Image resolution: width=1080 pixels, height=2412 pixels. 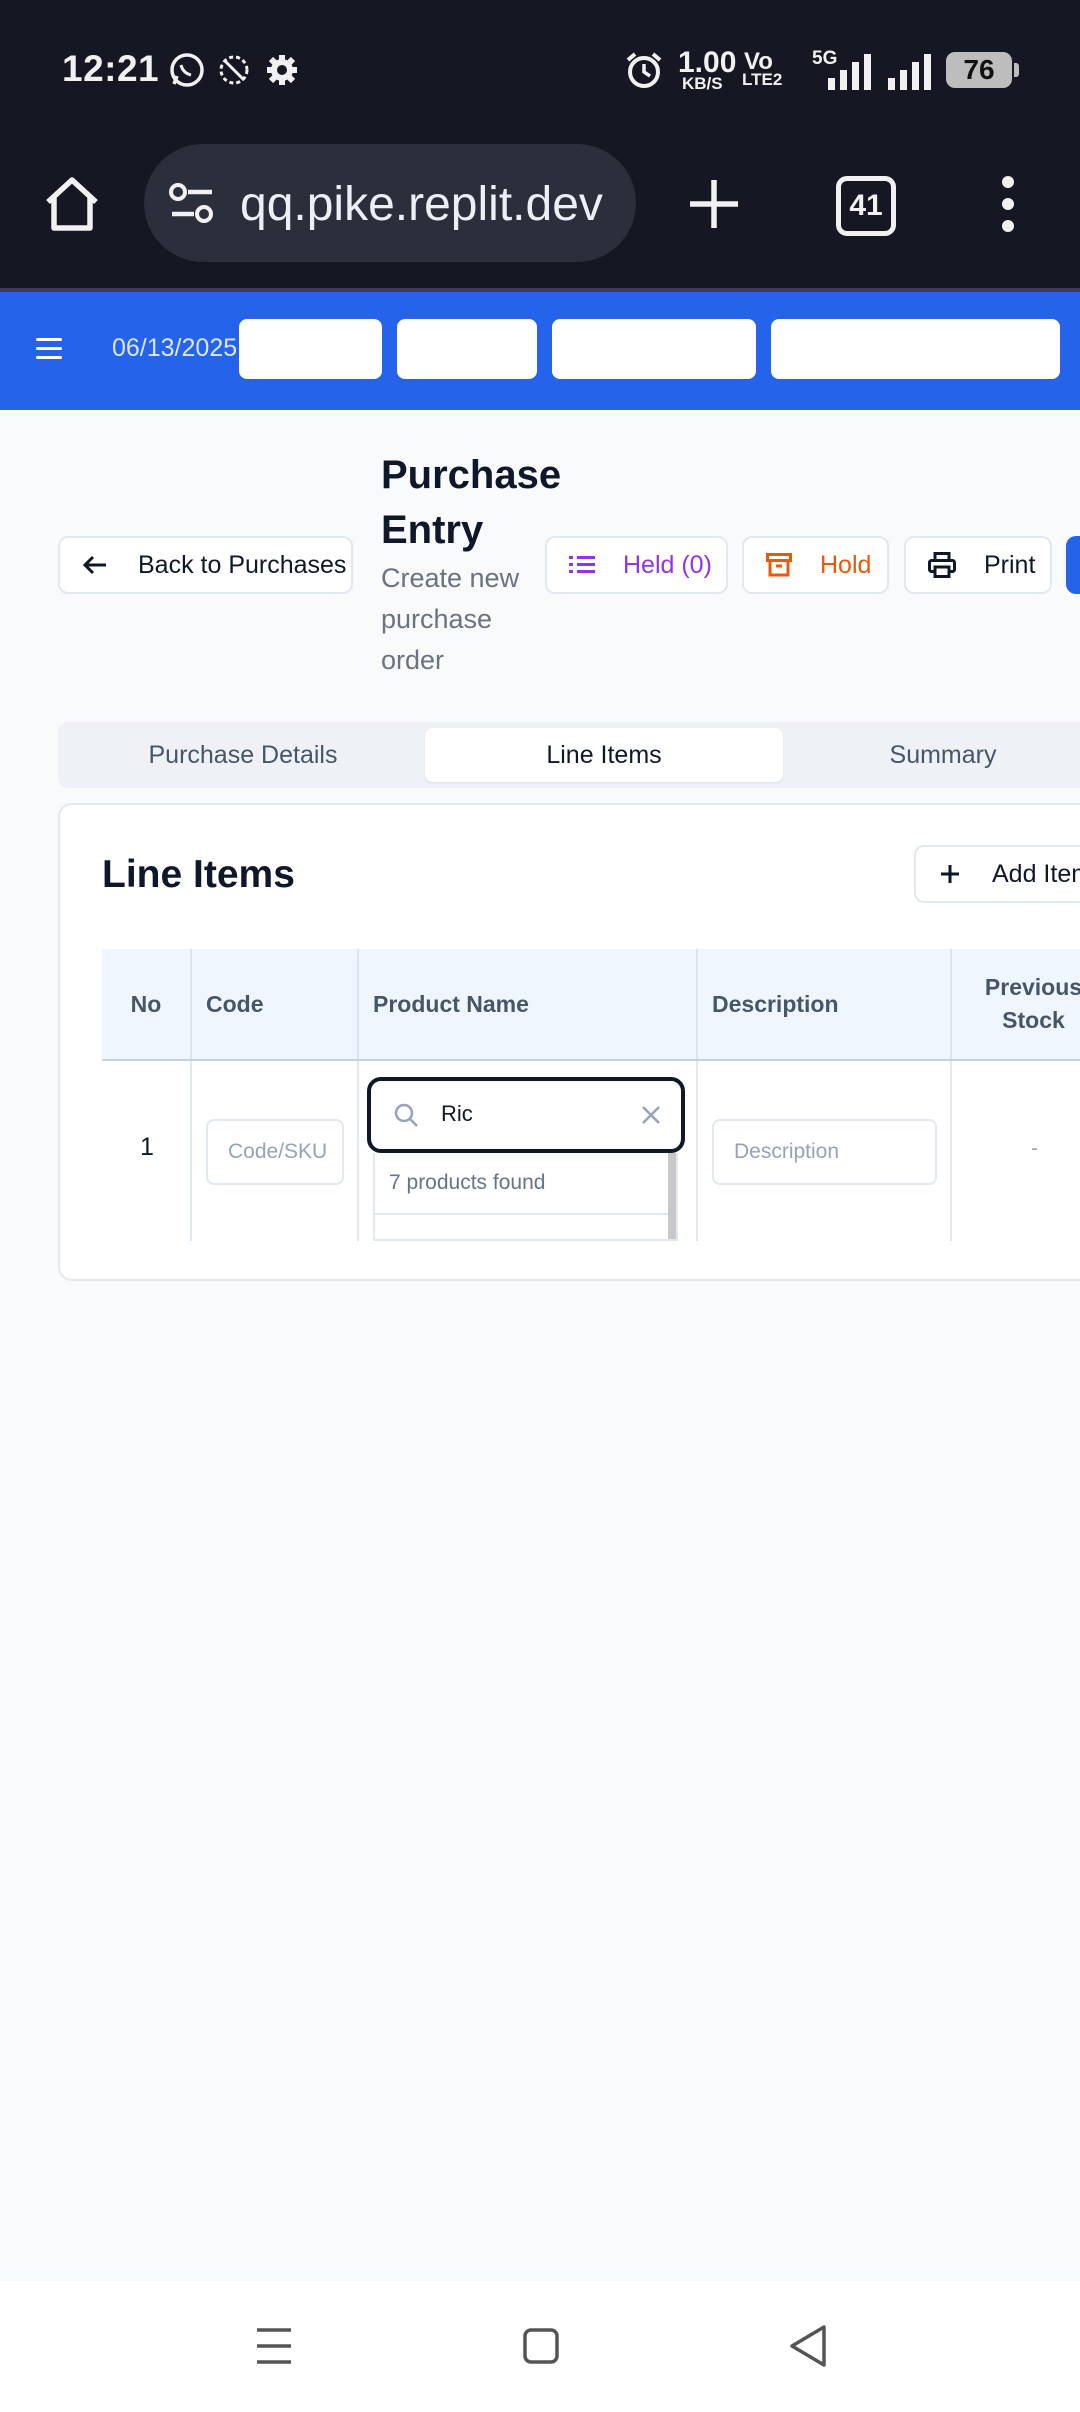 I want to click on list-icon, so click(x=582, y=564).